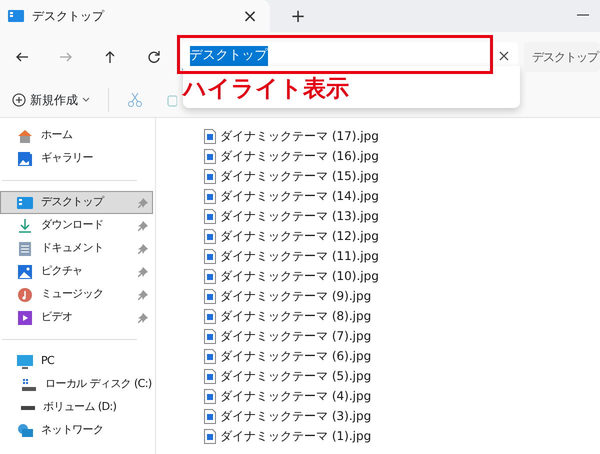 The image size is (600, 454). Describe the element at coordinates (291, 296) in the screenshot. I see `file-item: ダイナミックテーマ (9).jpg` at that location.